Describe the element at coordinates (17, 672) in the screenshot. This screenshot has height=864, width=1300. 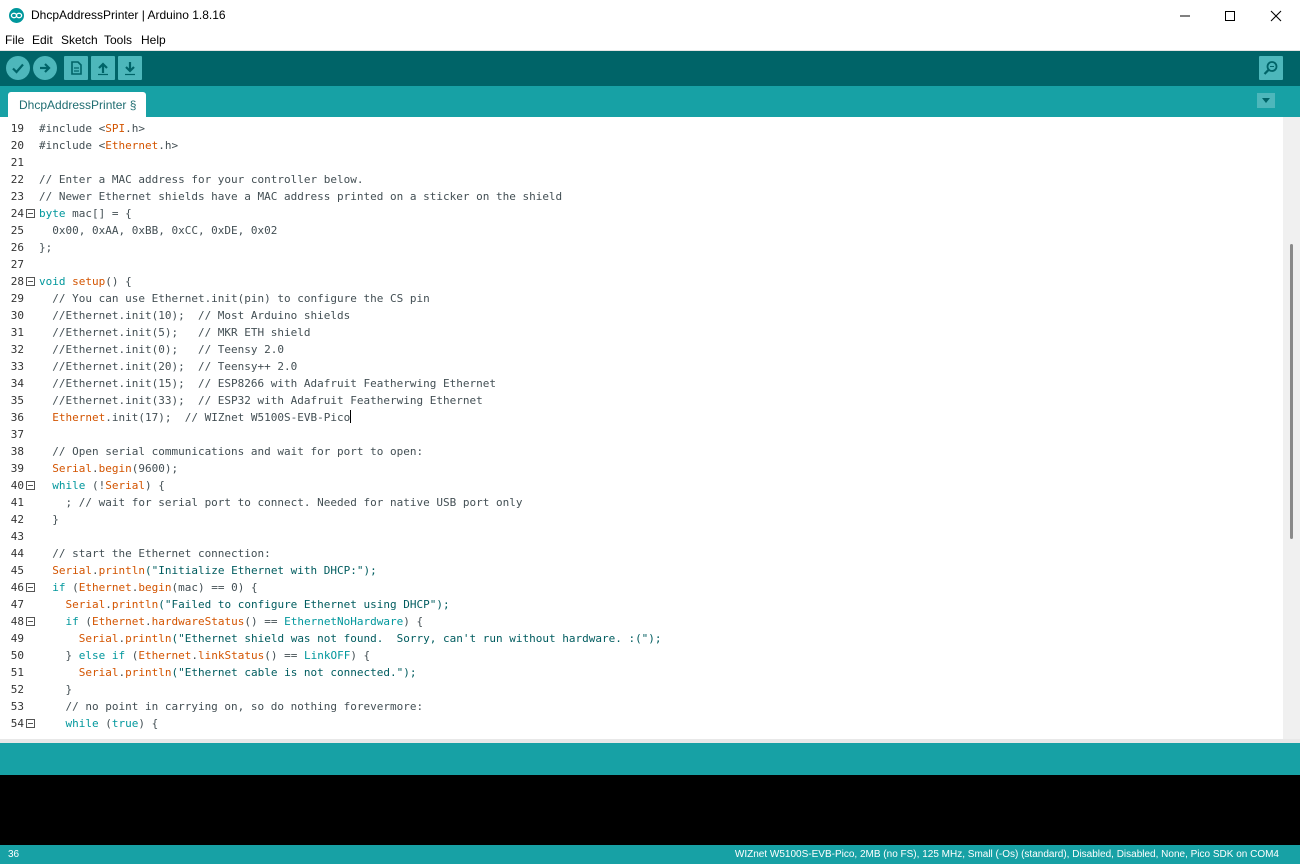
I see `line-number: 51` at that location.